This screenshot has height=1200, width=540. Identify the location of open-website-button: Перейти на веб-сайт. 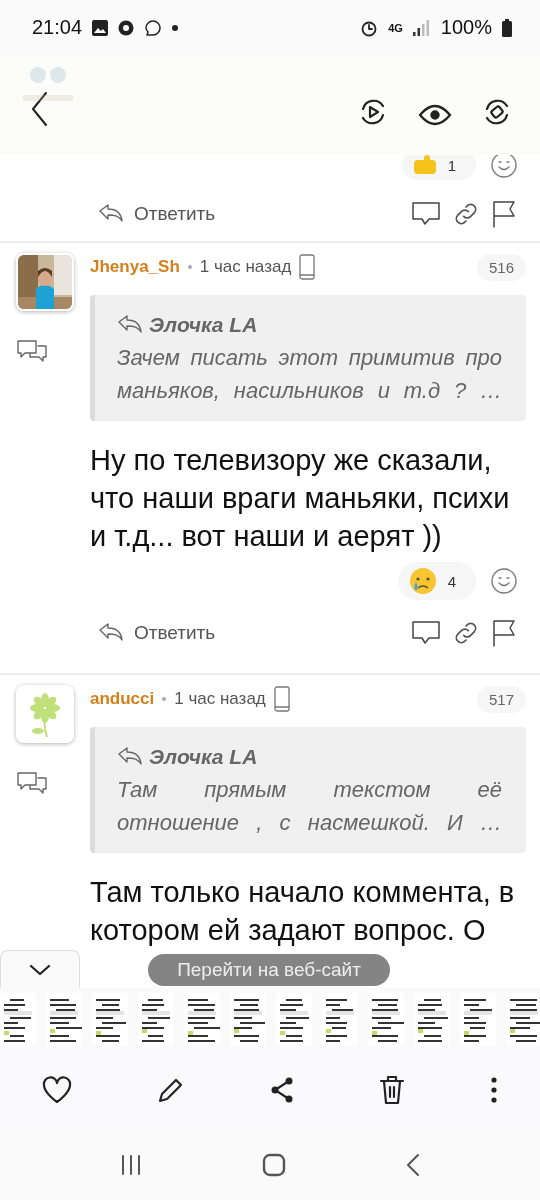
(269, 970).